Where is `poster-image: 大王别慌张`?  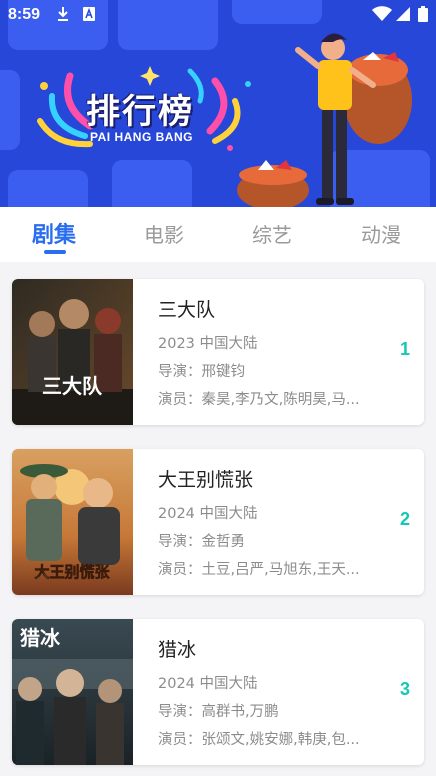 poster-image: 大王别慌张 is located at coordinates (72, 522).